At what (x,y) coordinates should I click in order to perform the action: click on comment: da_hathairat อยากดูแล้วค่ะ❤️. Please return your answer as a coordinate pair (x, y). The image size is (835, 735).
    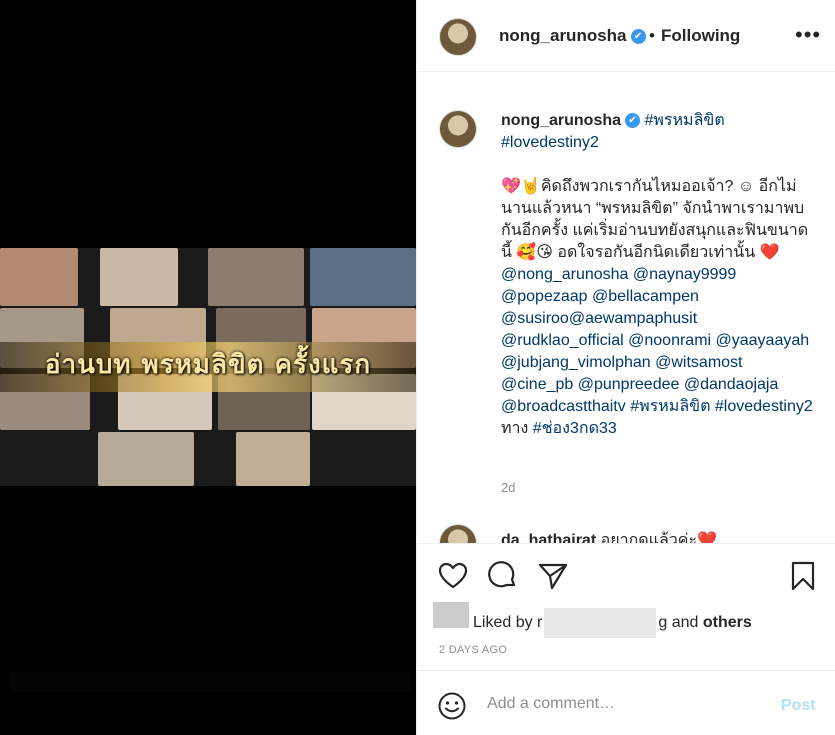
    Looking at the image, I should click on (609, 536).